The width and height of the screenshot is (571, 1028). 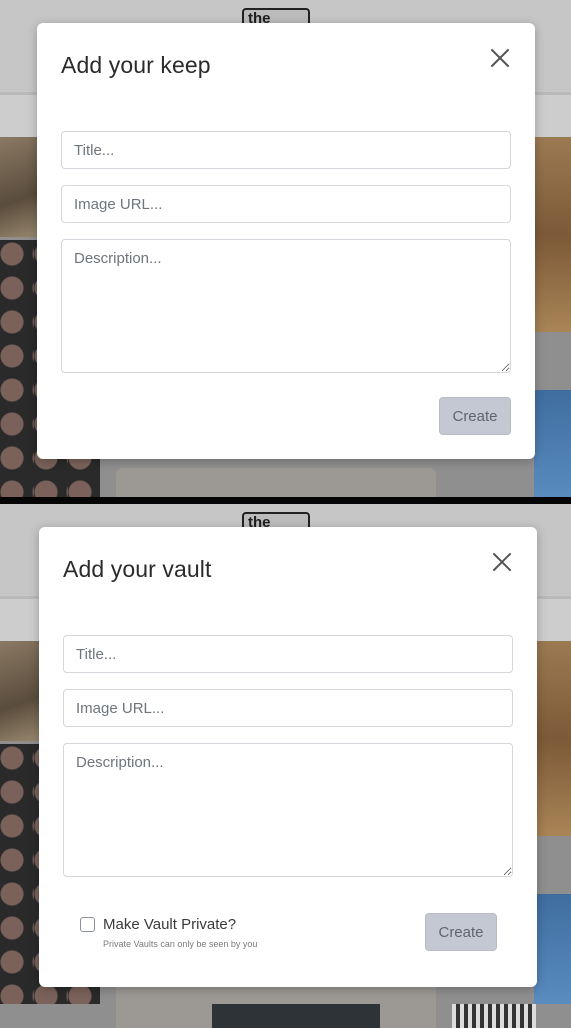 What do you see at coordinates (136, 65) in the screenshot?
I see `modal-title: Add your keep` at bounding box center [136, 65].